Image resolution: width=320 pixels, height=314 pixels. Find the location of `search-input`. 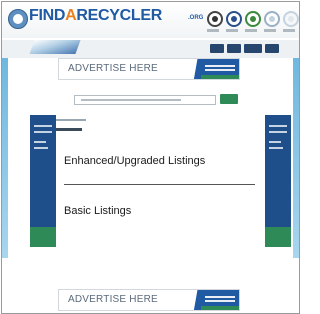

search-input is located at coordinates (145, 100).